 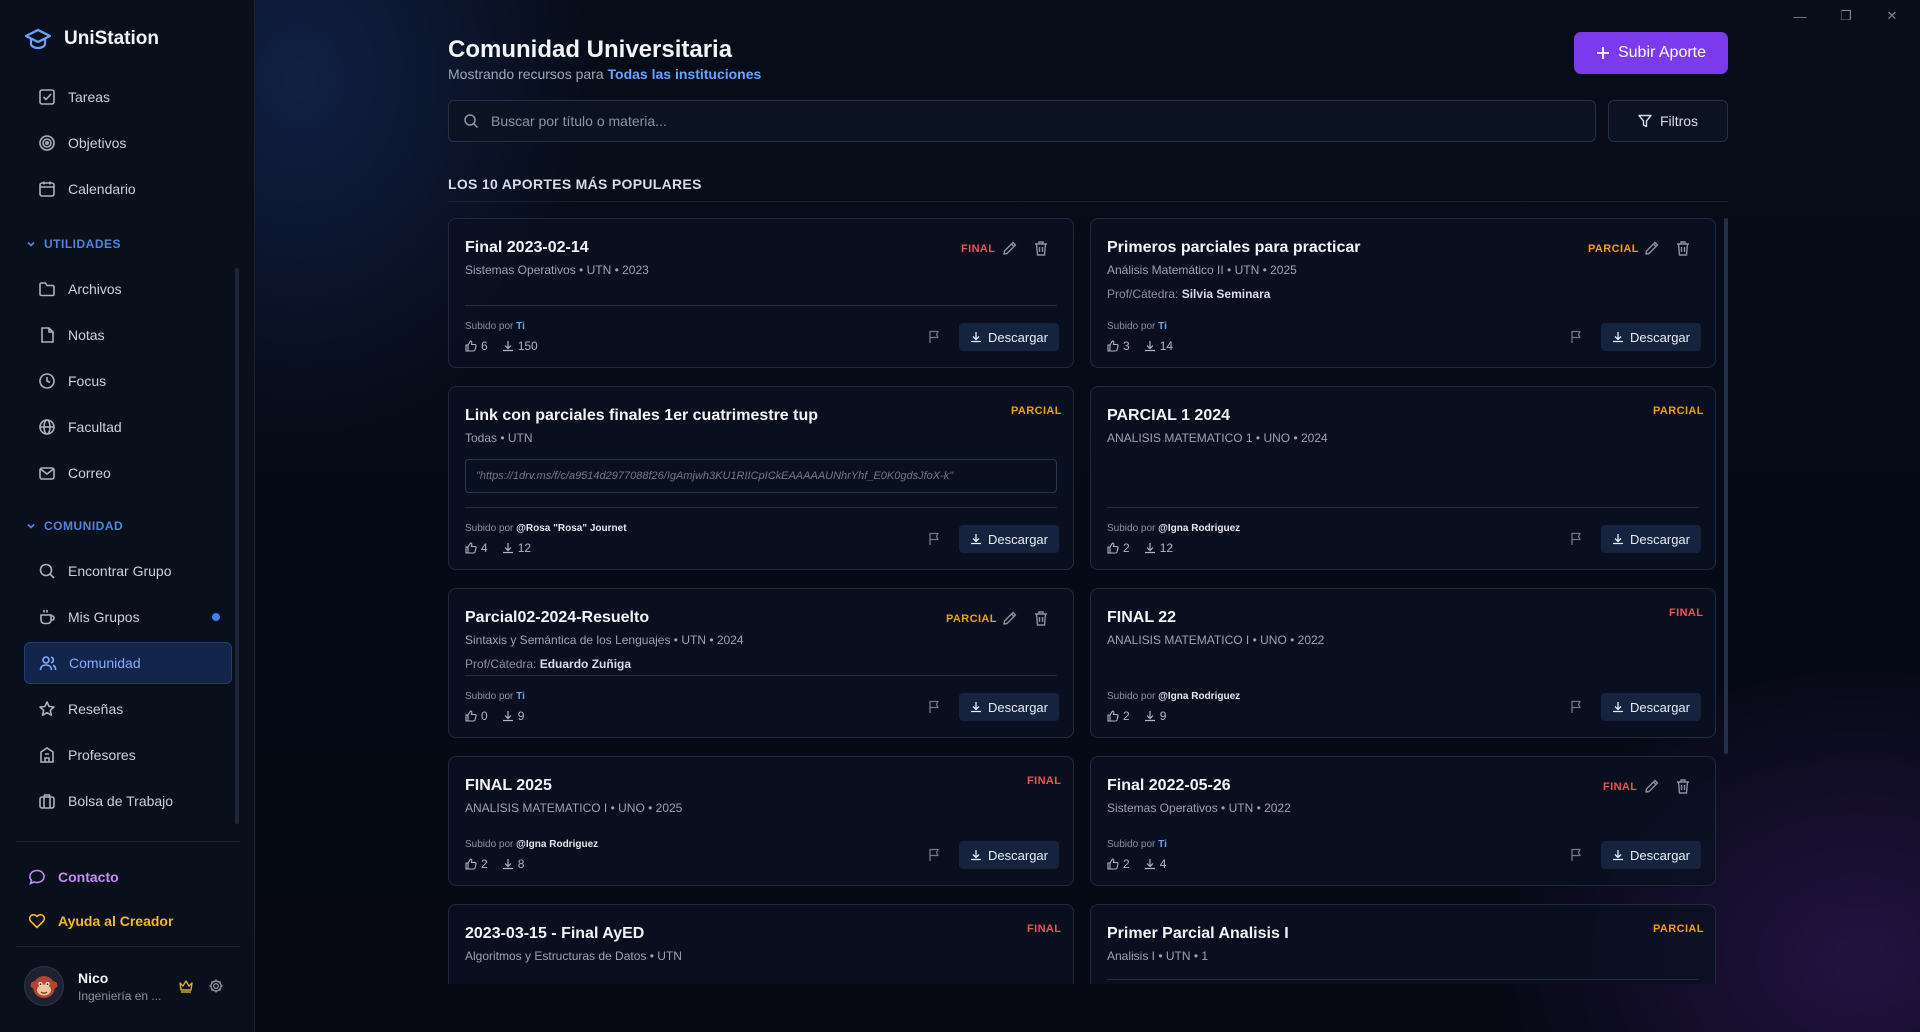 I want to click on likes-count: 2, so click(x=1126, y=716).